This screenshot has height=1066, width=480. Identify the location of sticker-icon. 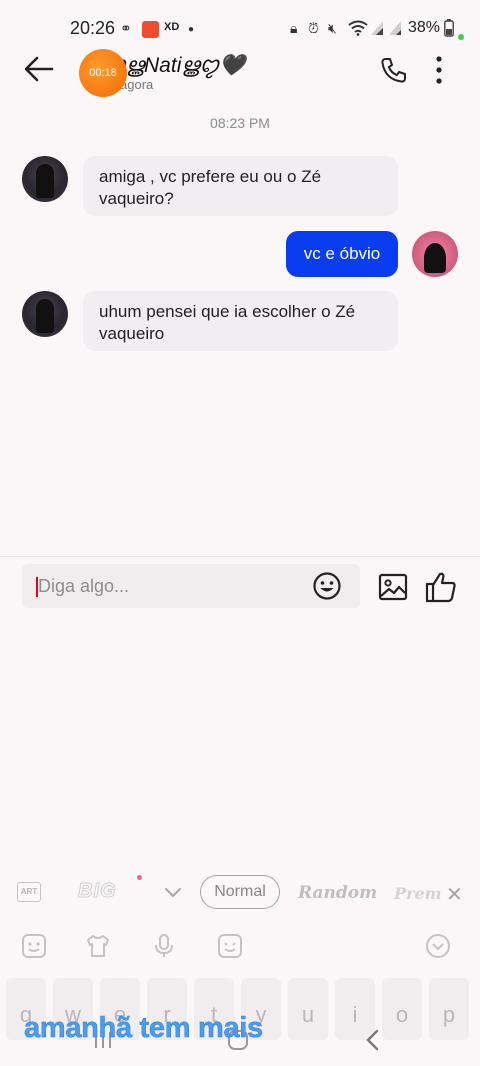
(230, 946).